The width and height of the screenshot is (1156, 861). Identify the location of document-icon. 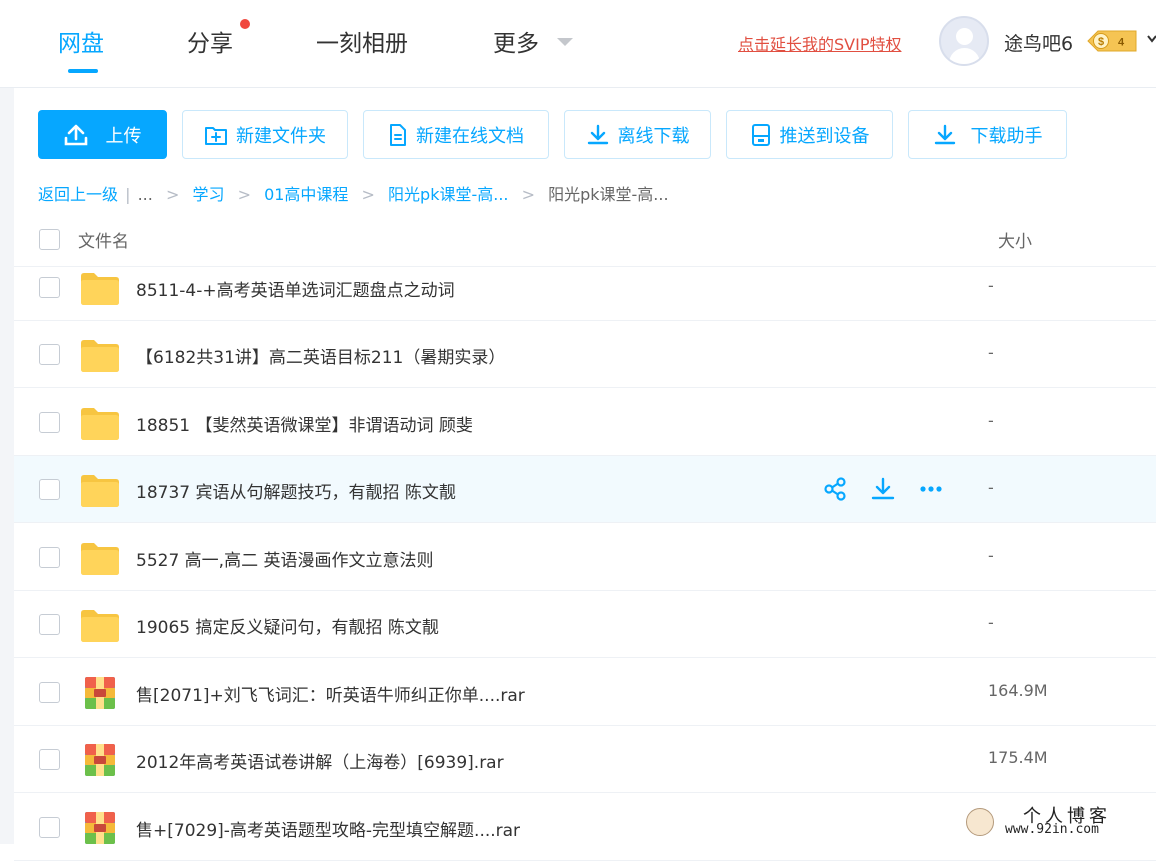
(398, 134).